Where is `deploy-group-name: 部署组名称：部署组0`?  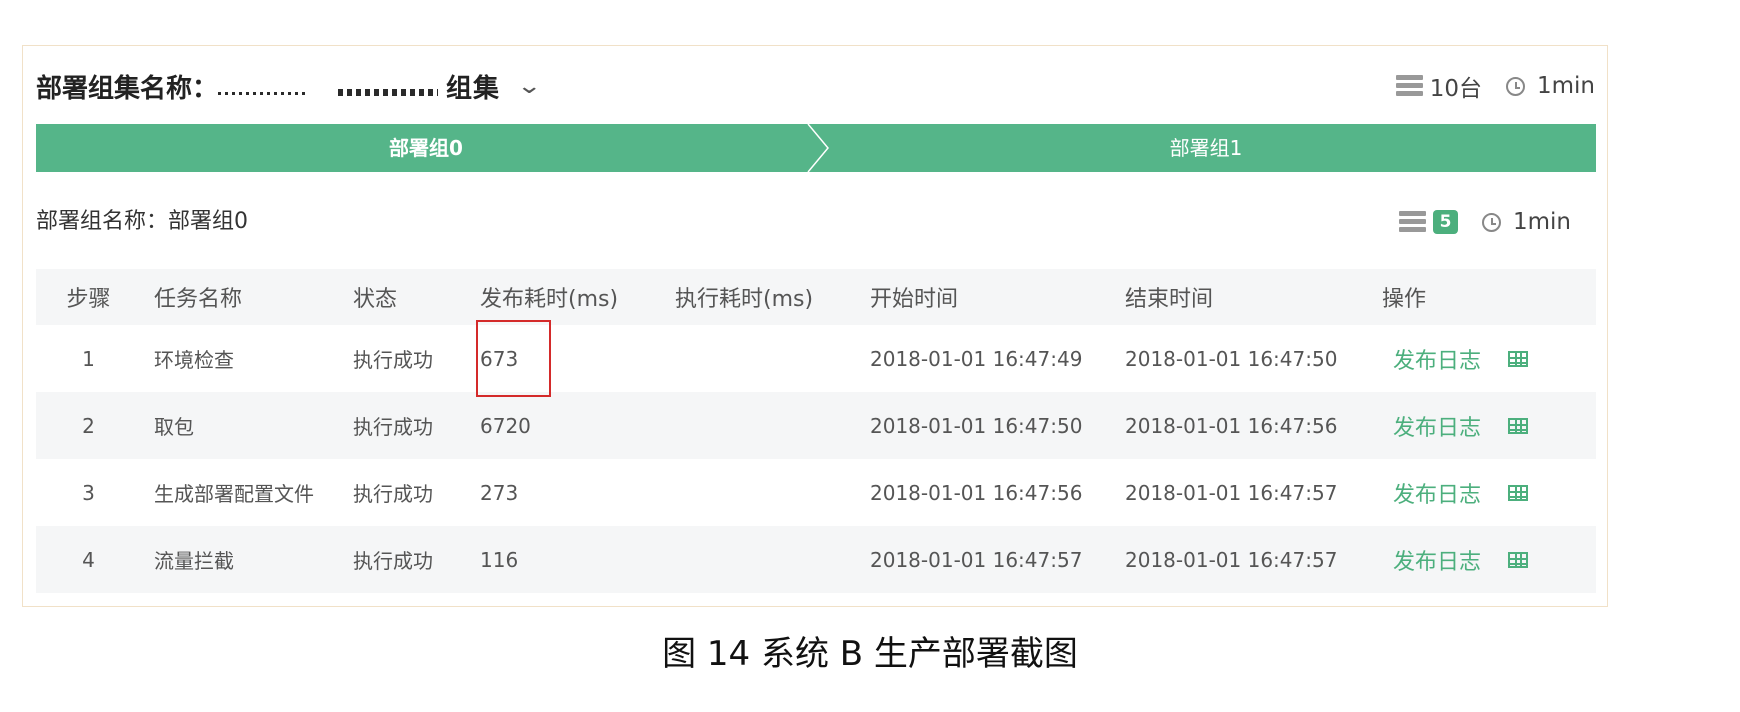 deploy-group-name: 部署组名称：部署组0 is located at coordinates (142, 221).